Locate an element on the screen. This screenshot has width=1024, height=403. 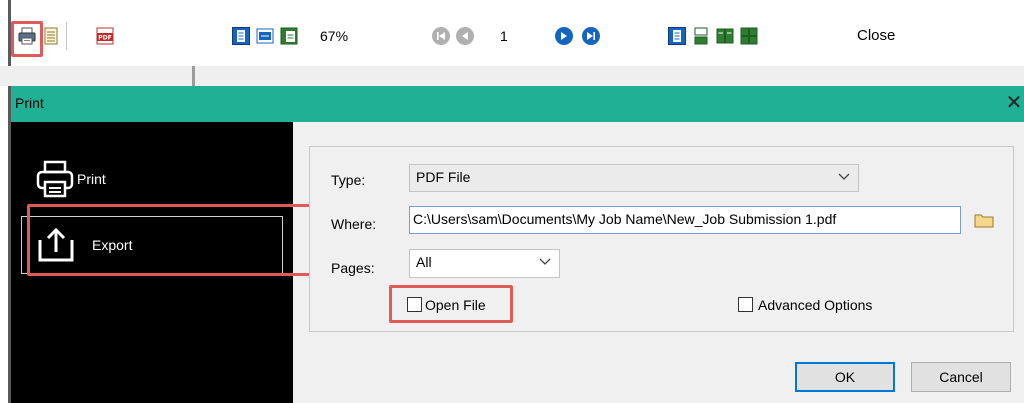
preview-divider is located at coordinates (193, 76).